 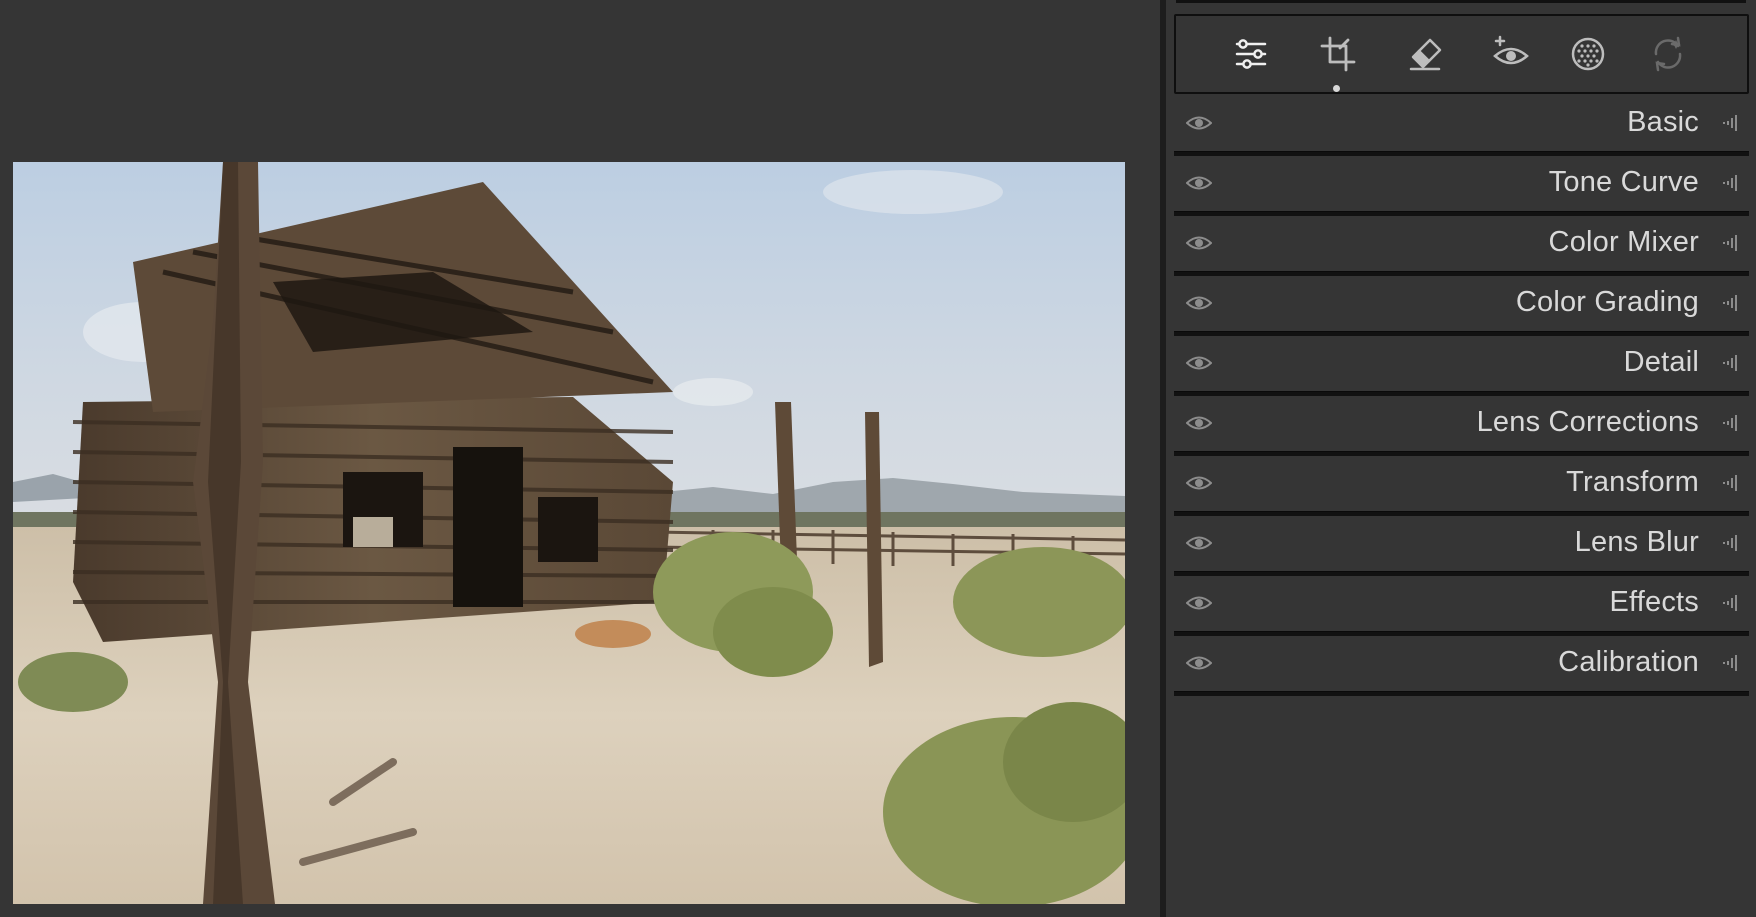 I want to click on section-label: Effects, so click(x=1654, y=602).